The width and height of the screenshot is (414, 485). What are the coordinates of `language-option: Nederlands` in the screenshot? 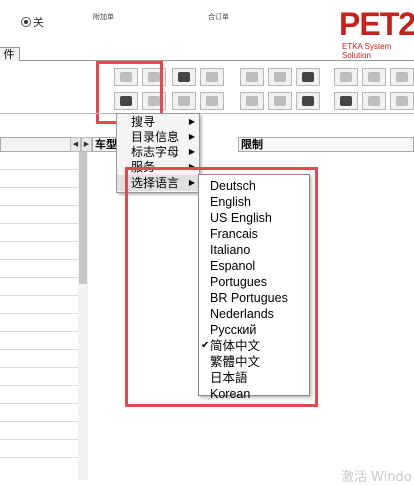 It's located at (254, 314).